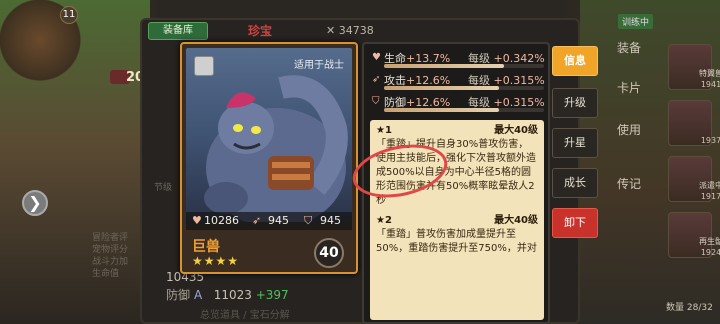 This screenshot has width=720, height=324. What do you see at coordinates (460, 105) in the screenshot?
I see `stat-row-def: ⛉ 防御+12.6% 每级 +0.315%` at bounding box center [460, 105].